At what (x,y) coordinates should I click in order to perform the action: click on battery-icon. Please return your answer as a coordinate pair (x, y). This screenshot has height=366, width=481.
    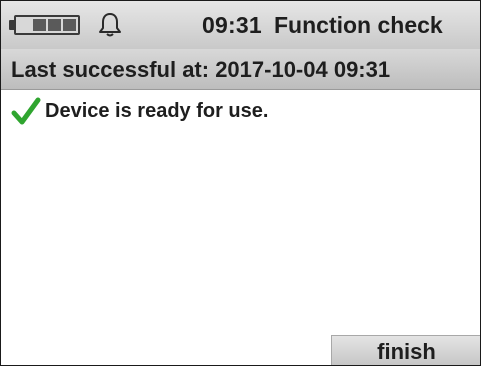
    Looking at the image, I should click on (47, 25).